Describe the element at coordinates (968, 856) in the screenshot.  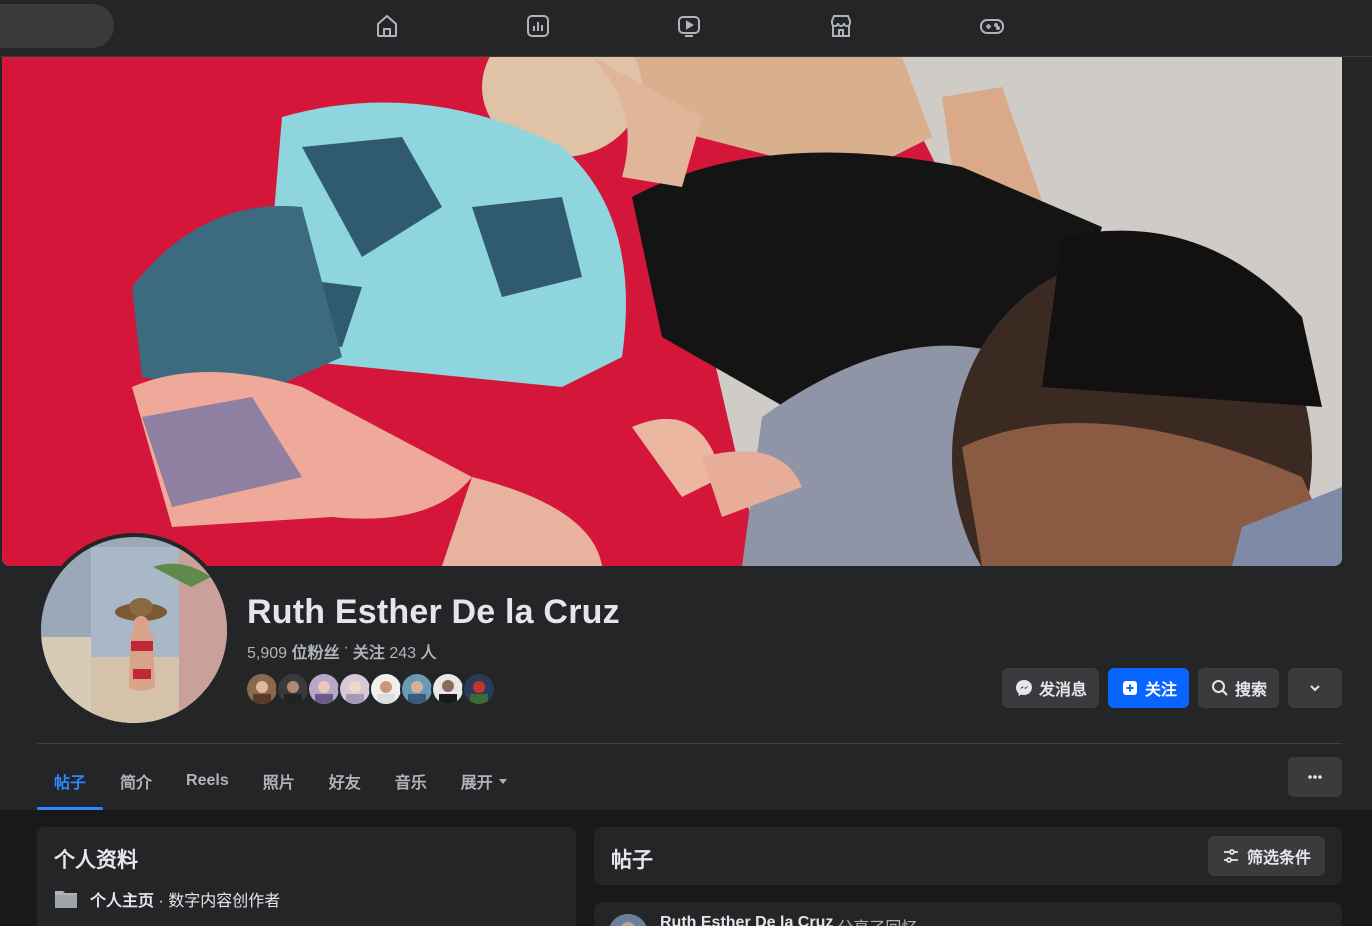
I see `posts-header-card: 帖子 筛选条件` at that location.